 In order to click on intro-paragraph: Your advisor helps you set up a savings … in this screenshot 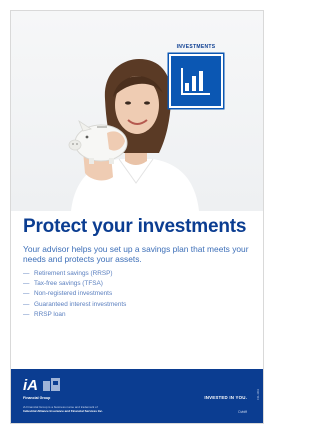, I will do `click(136, 254)`.